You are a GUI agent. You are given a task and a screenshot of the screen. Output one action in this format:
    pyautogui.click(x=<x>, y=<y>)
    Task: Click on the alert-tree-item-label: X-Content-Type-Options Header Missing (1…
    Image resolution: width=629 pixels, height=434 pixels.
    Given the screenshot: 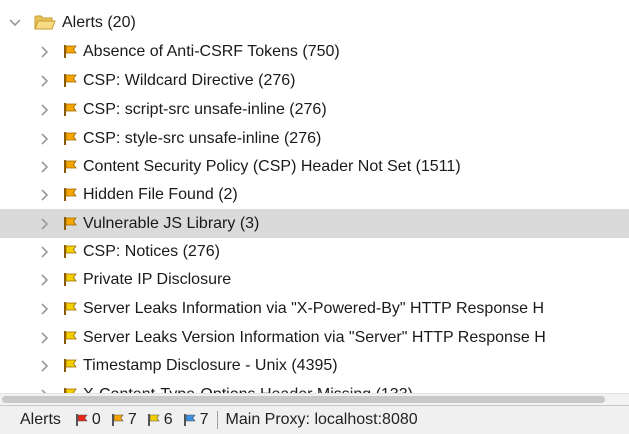 What is the action you would take?
    pyautogui.click(x=248, y=390)
    